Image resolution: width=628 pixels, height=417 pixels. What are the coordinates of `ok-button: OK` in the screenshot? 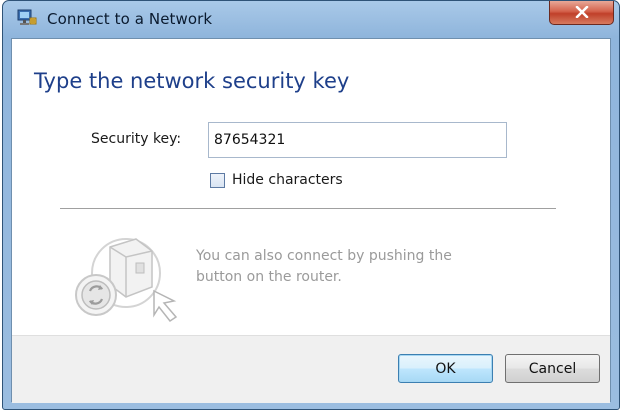 It's located at (445, 368).